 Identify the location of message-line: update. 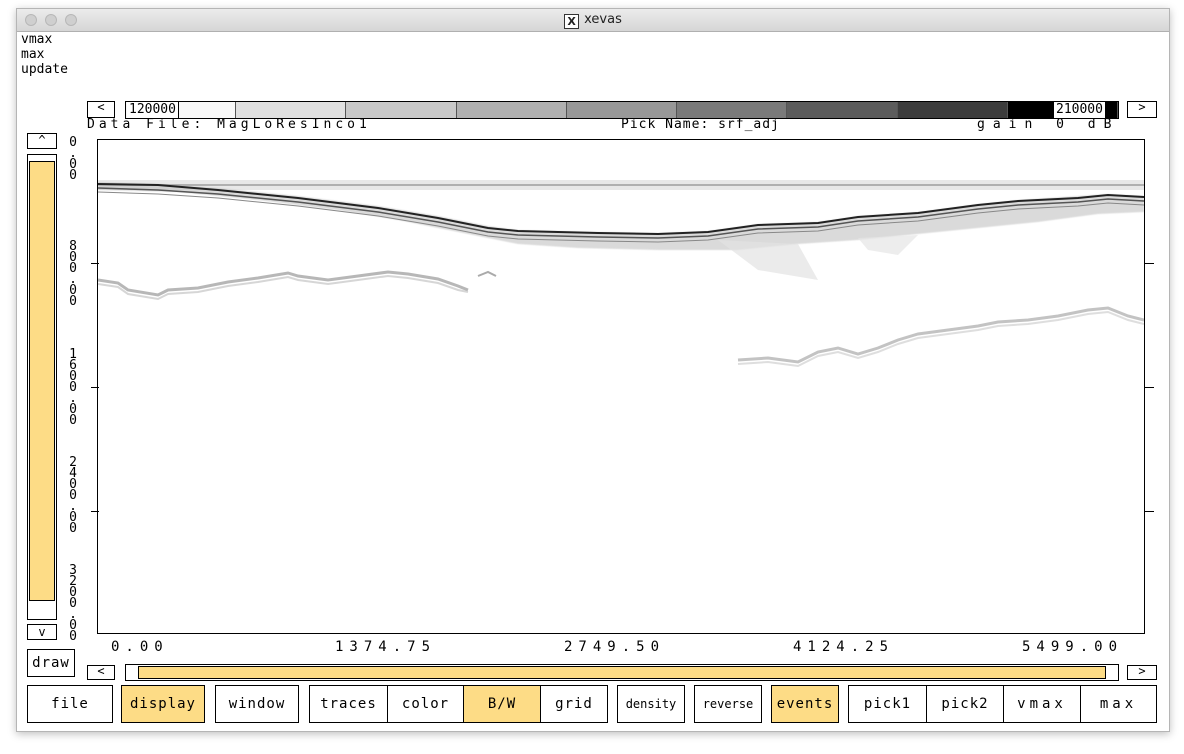
(44, 69).